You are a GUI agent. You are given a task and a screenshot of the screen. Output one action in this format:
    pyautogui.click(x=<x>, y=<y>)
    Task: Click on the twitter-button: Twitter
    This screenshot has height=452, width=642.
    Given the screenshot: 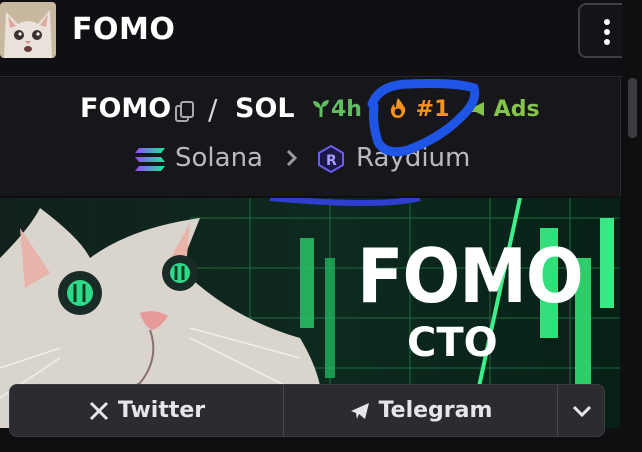 What is the action you would take?
    pyautogui.click(x=146, y=410)
    